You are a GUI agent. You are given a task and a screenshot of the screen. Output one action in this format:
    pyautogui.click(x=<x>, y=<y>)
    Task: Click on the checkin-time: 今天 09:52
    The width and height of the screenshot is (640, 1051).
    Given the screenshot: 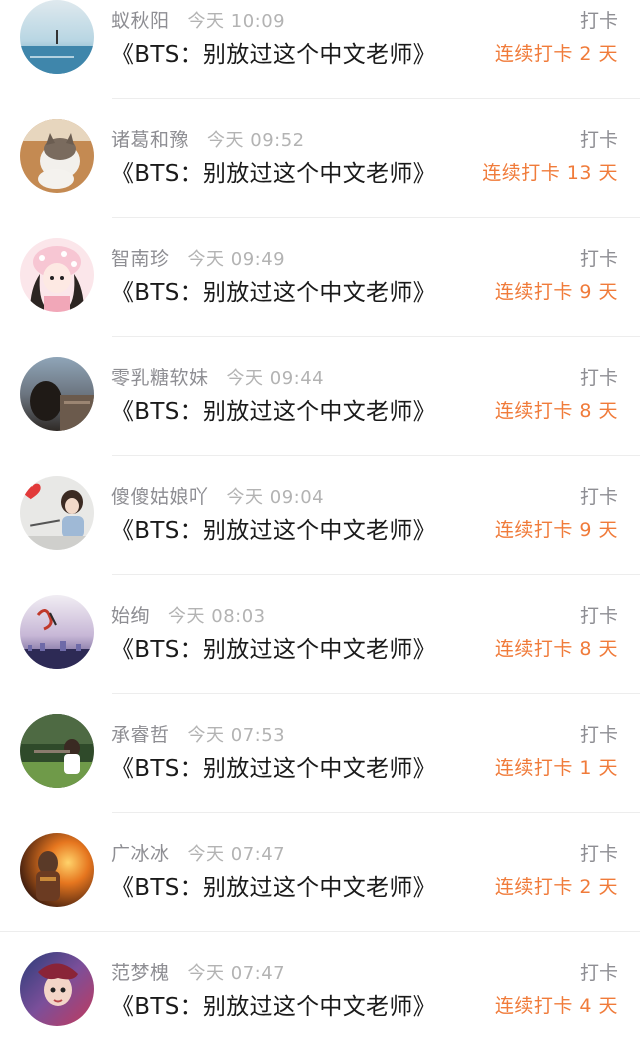 What is the action you would take?
    pyautogui.click(x=256, y=140)
    